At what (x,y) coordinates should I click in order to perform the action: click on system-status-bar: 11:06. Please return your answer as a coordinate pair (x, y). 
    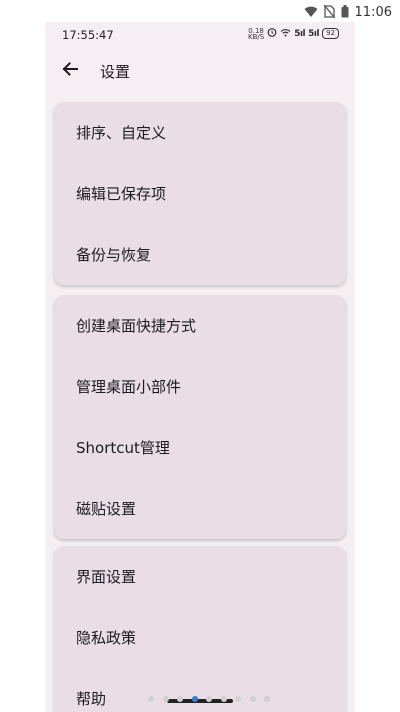
    Looking at the image, I should click on (200, 11).